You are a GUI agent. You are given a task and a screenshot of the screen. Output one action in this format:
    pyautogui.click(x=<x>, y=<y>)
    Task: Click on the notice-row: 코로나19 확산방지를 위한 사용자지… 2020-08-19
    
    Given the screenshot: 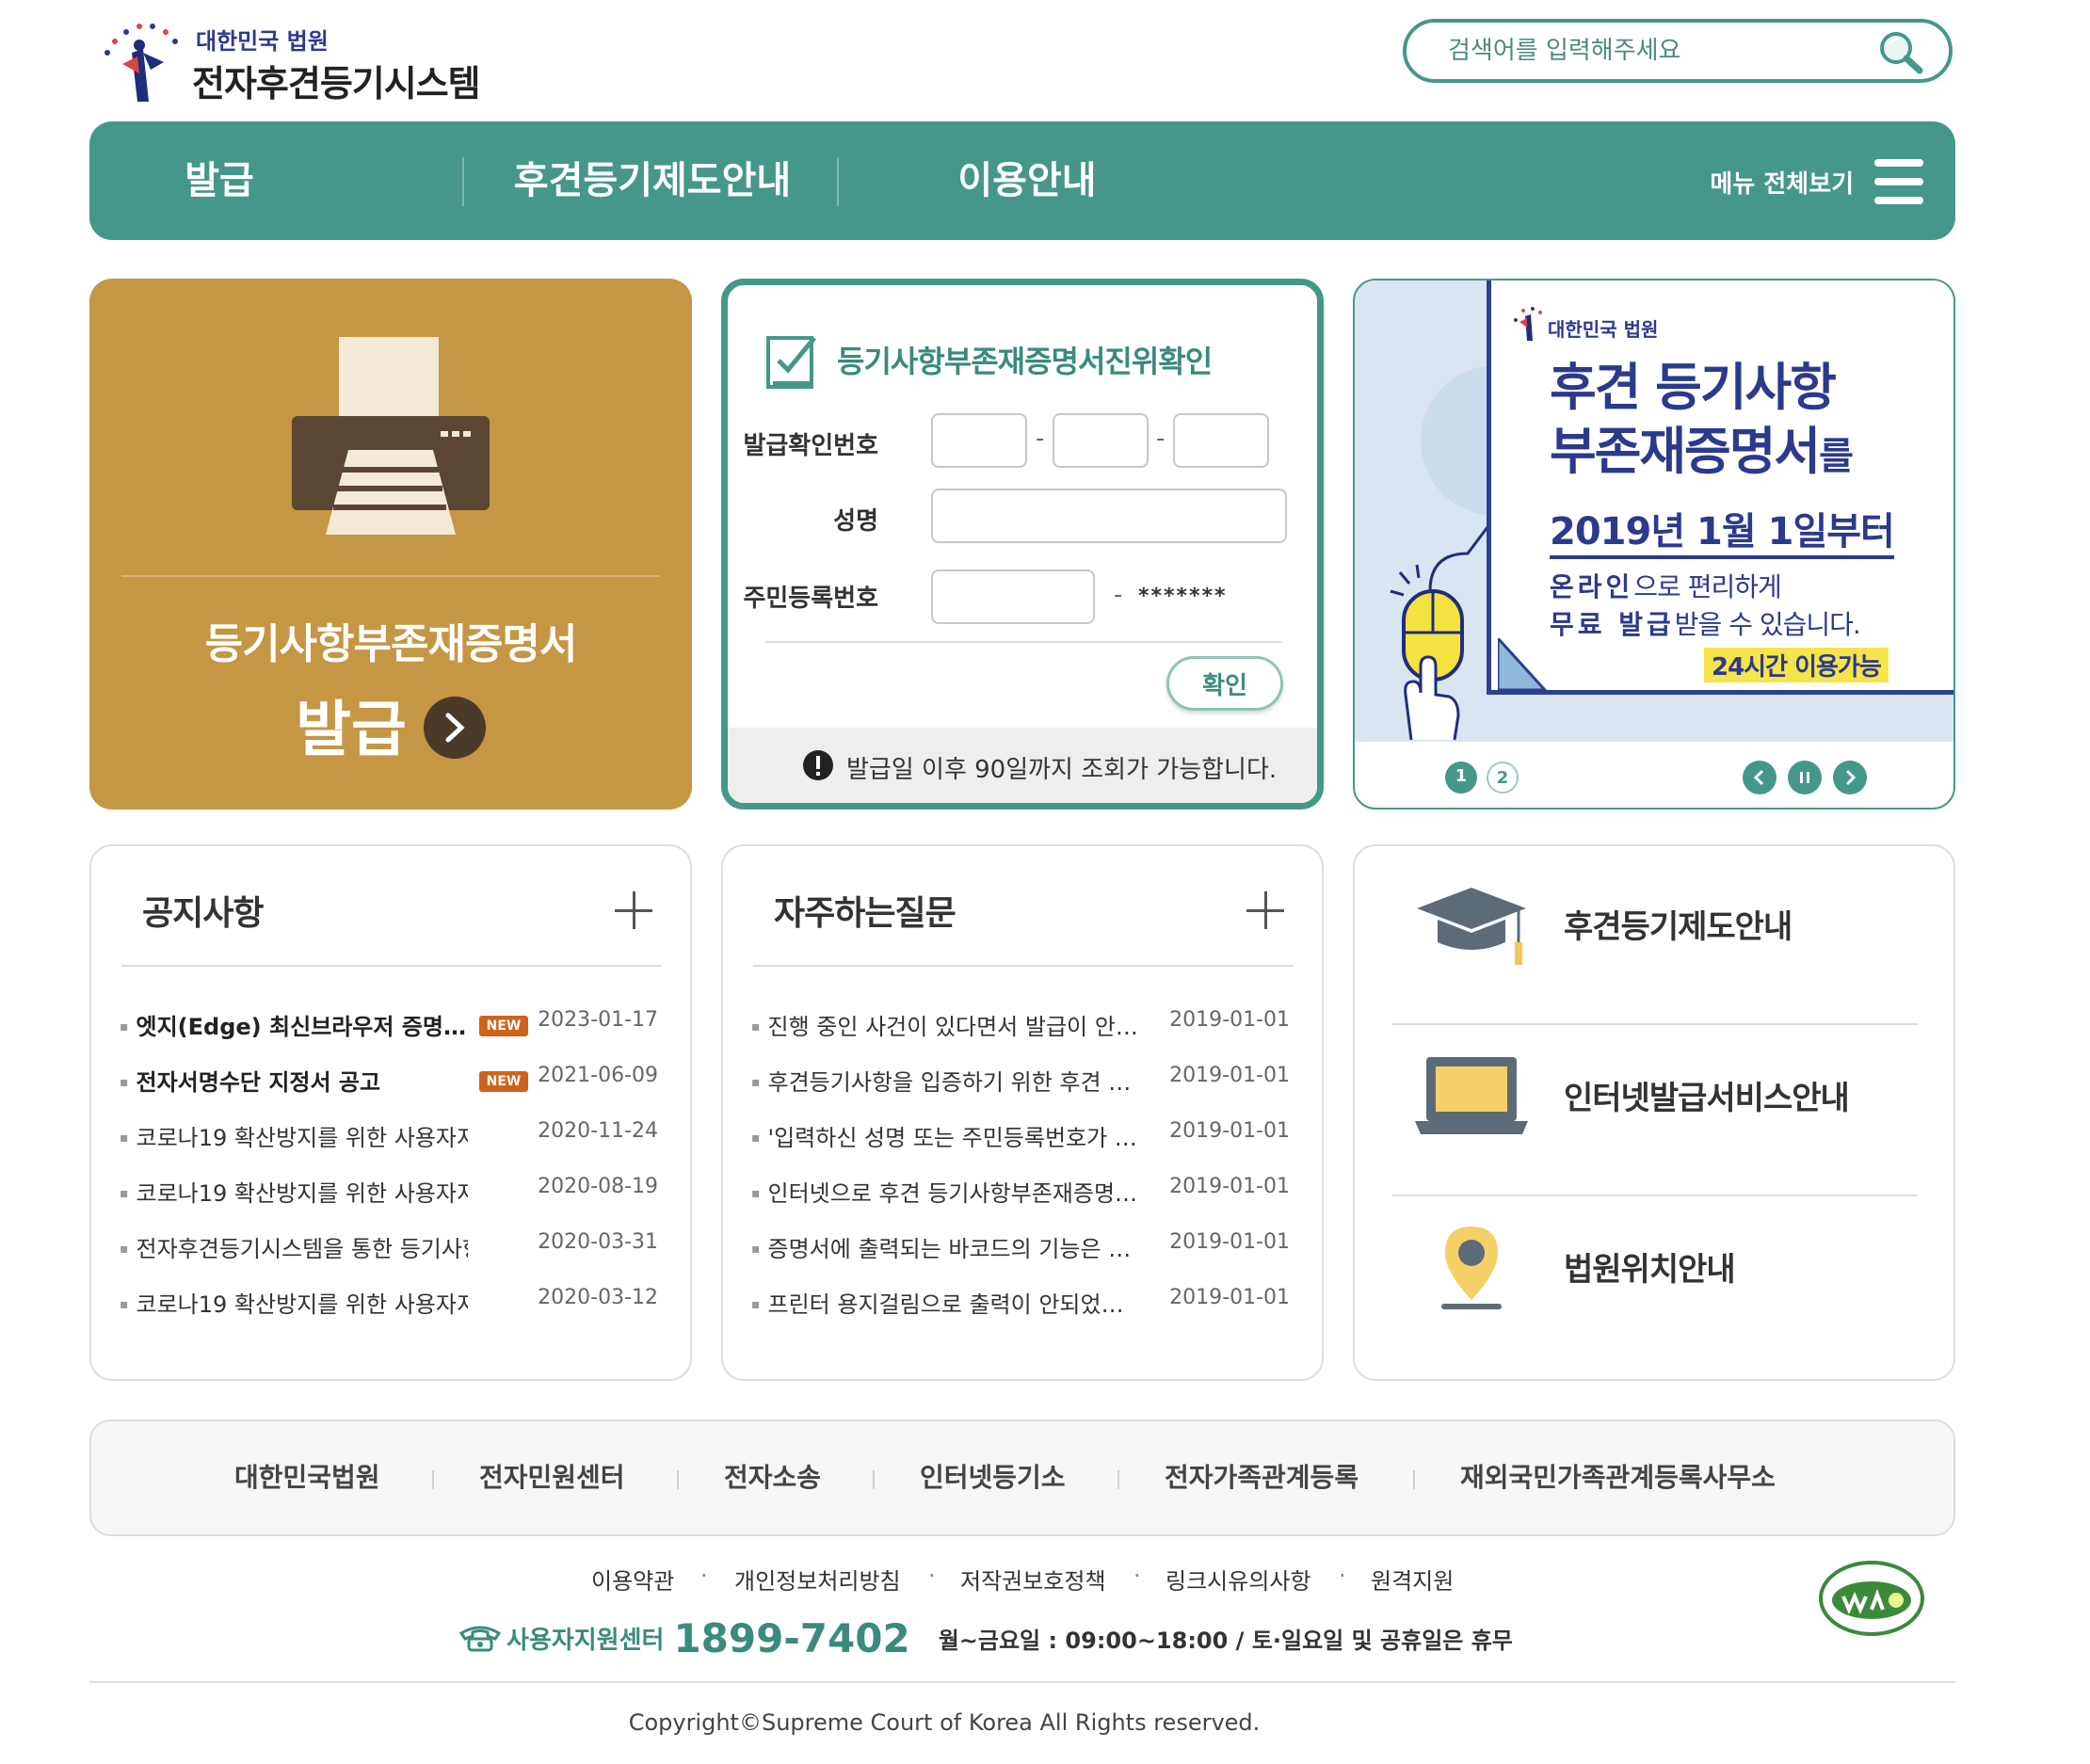 What is the action you would take?
    pyautogui.click(x=393, y=1193)
    